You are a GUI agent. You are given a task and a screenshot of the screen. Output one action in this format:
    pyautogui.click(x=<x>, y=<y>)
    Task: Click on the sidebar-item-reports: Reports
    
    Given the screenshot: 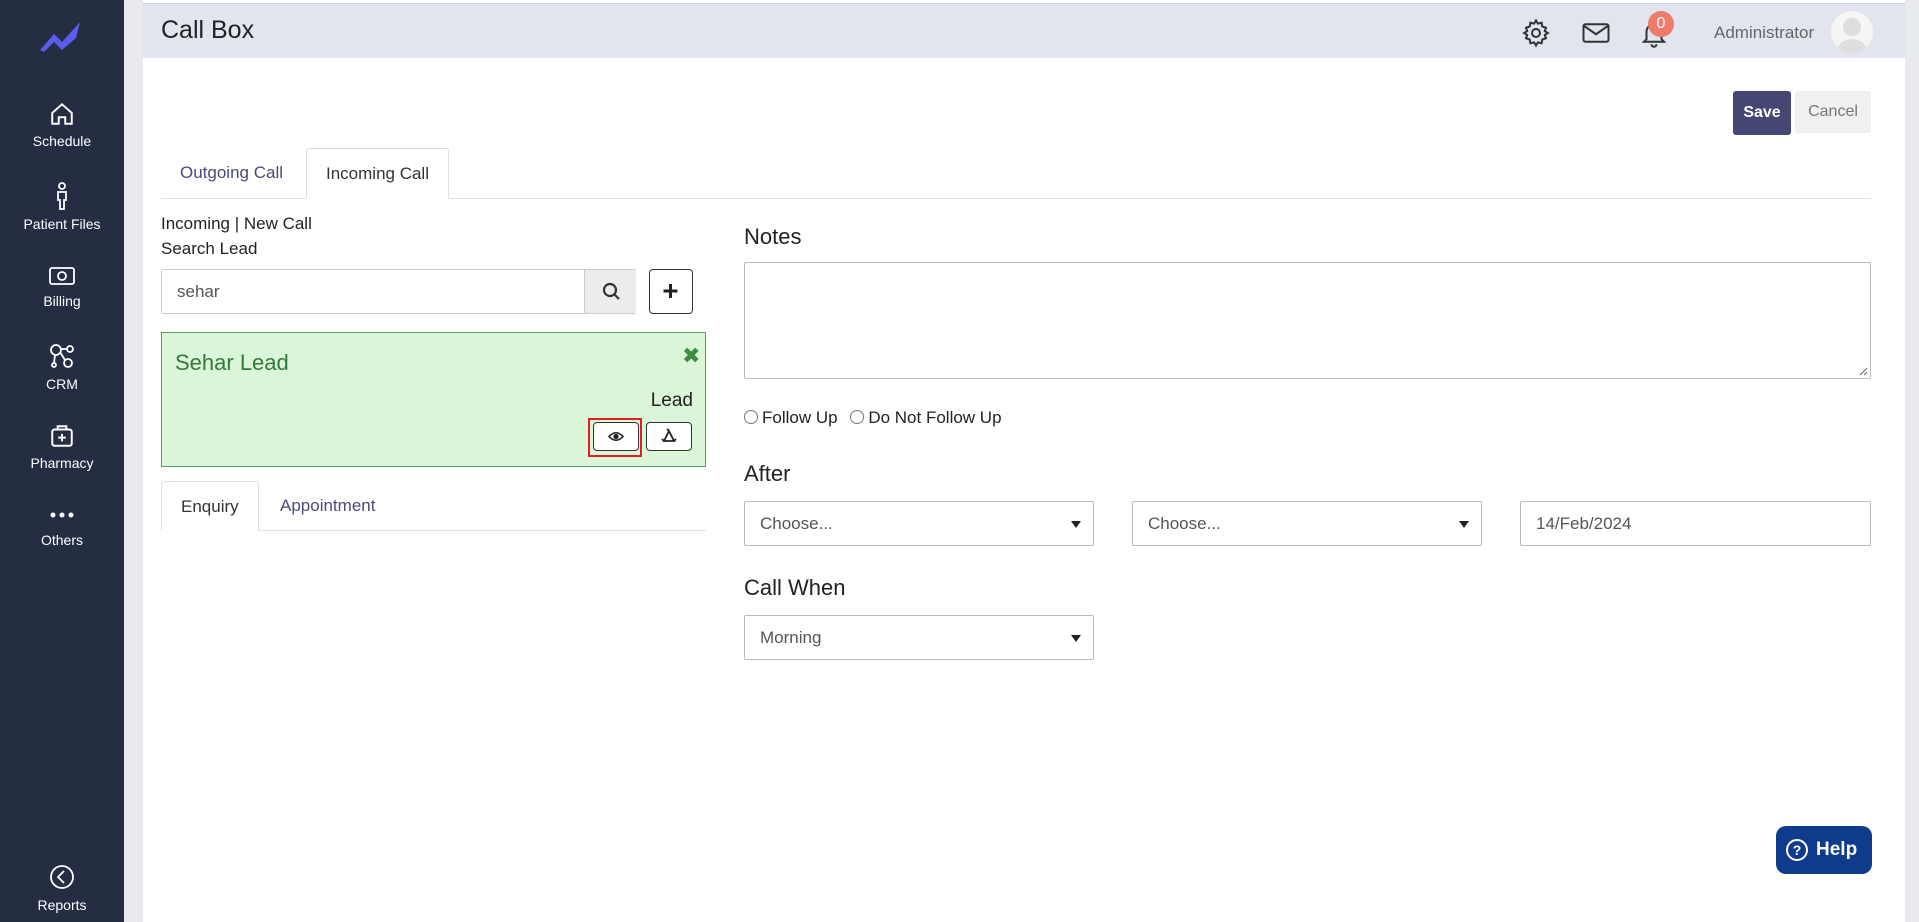 What is the action you would take?
    pyautogui.click(x=62, y=888)
    